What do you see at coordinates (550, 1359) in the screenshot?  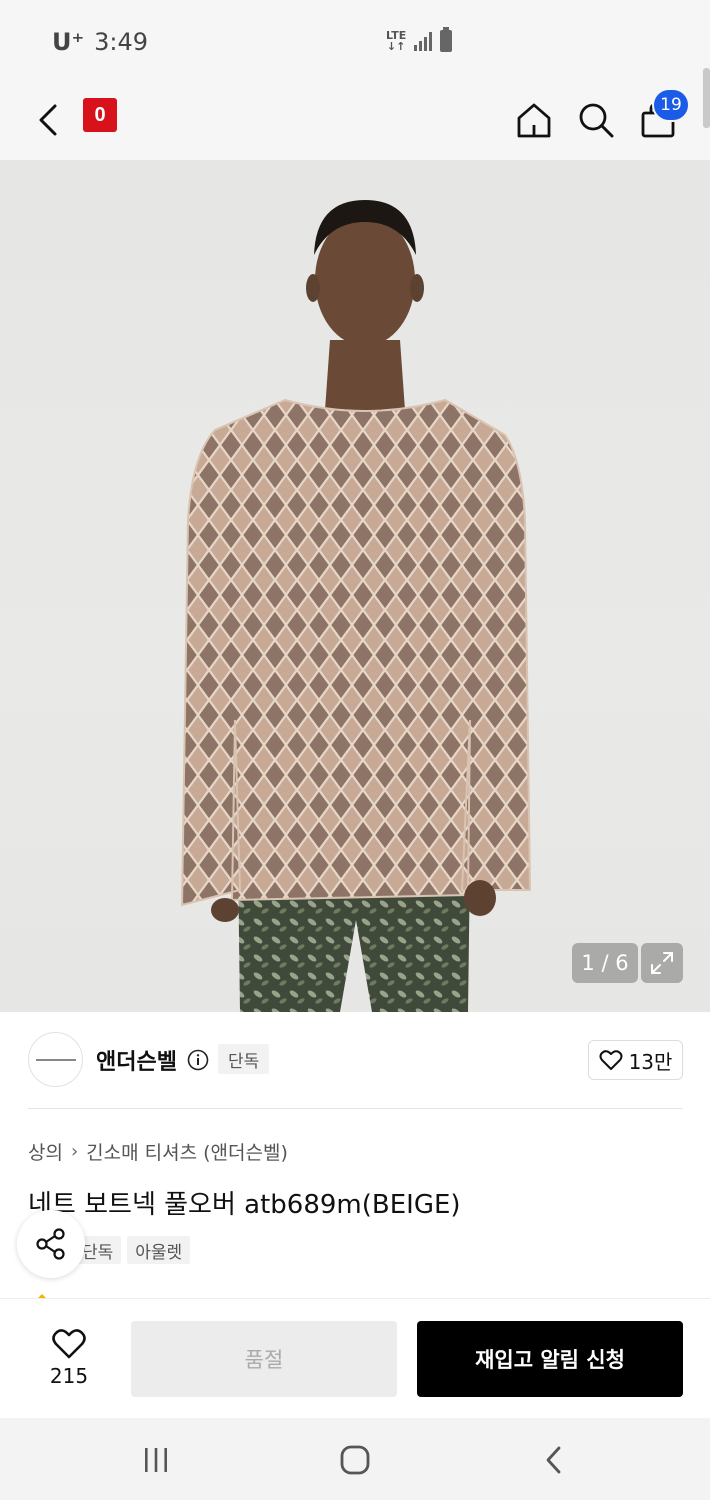 I see `restock-alert-button: 재입고 알림 신청` at bounding box center [550, 1359].